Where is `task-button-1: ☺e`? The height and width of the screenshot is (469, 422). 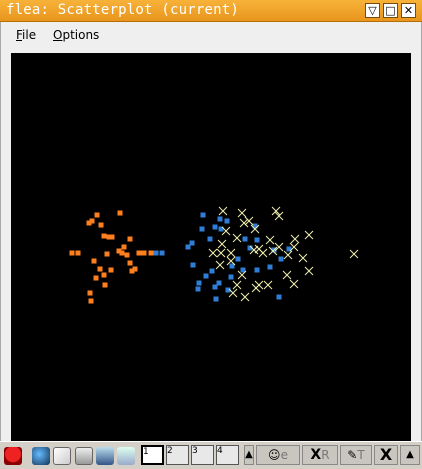 task-button-1: ☺e is located at coordinates (278, 455).